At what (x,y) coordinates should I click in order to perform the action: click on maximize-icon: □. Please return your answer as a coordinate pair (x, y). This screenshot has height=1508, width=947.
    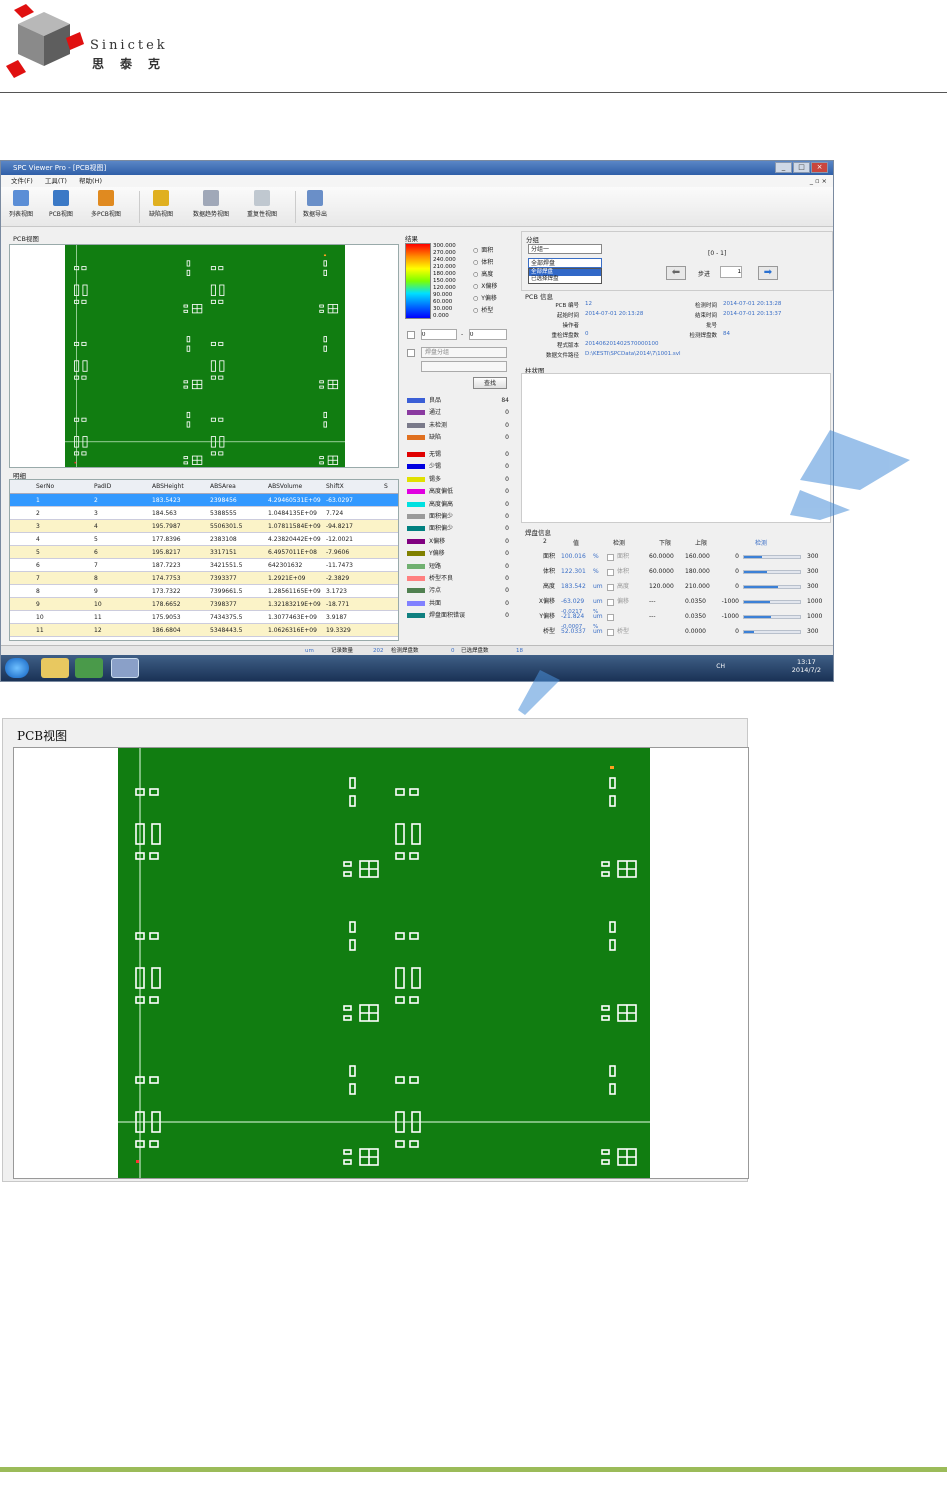
    Looking at the image, I should click on (801, 167).